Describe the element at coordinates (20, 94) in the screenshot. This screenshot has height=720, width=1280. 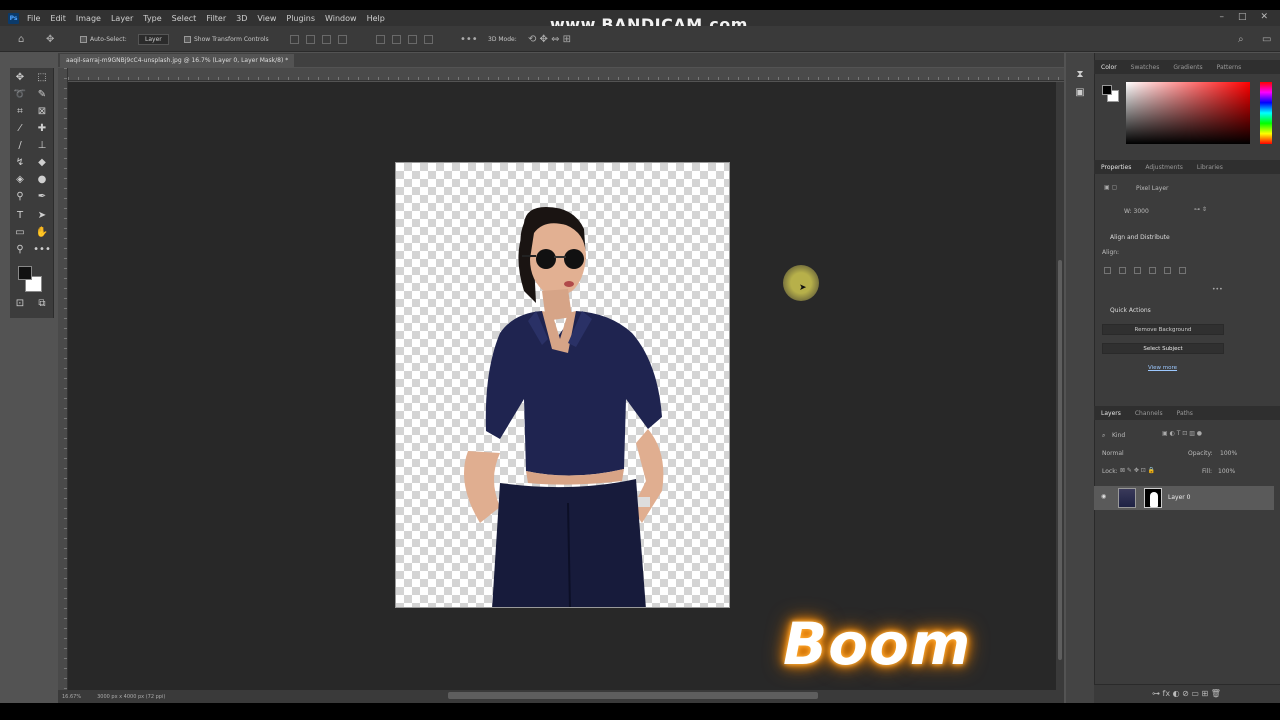
I see `lasso-tool-icon: ➰` at that location.